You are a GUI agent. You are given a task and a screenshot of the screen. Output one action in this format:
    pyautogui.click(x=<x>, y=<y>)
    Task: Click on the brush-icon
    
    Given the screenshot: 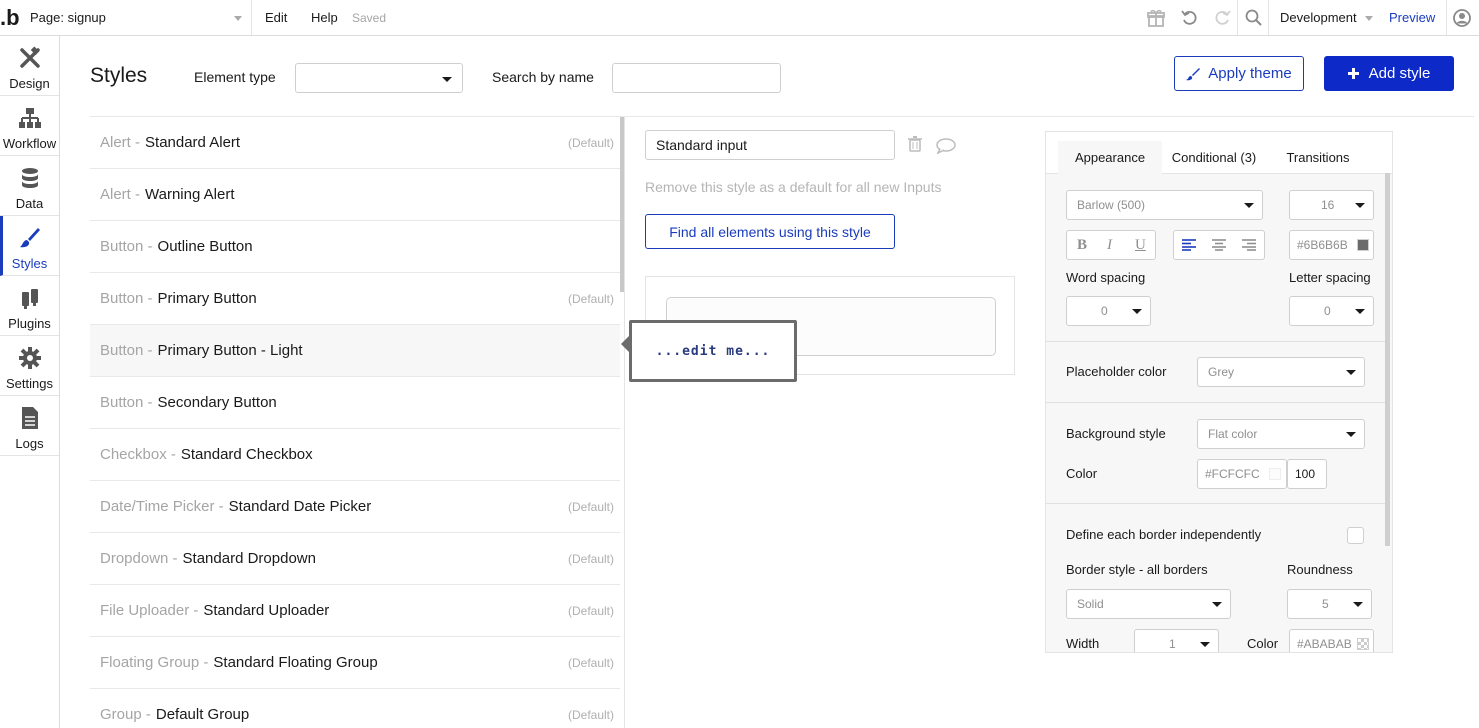 What is the action you would take?
    pyautogui.click(x=1193, y=73)
    